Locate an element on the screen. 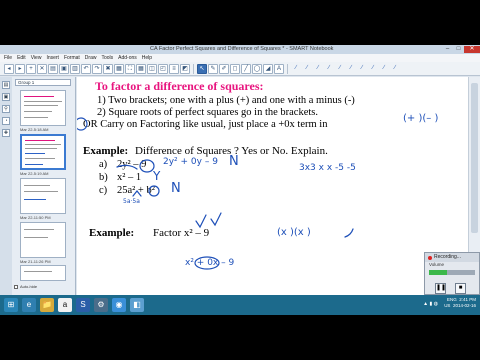 The height and width of the screenshot is (360, 480). recorder-panel: Recording... Volume ❚❚ ■ is located at coordinates (452, 273).